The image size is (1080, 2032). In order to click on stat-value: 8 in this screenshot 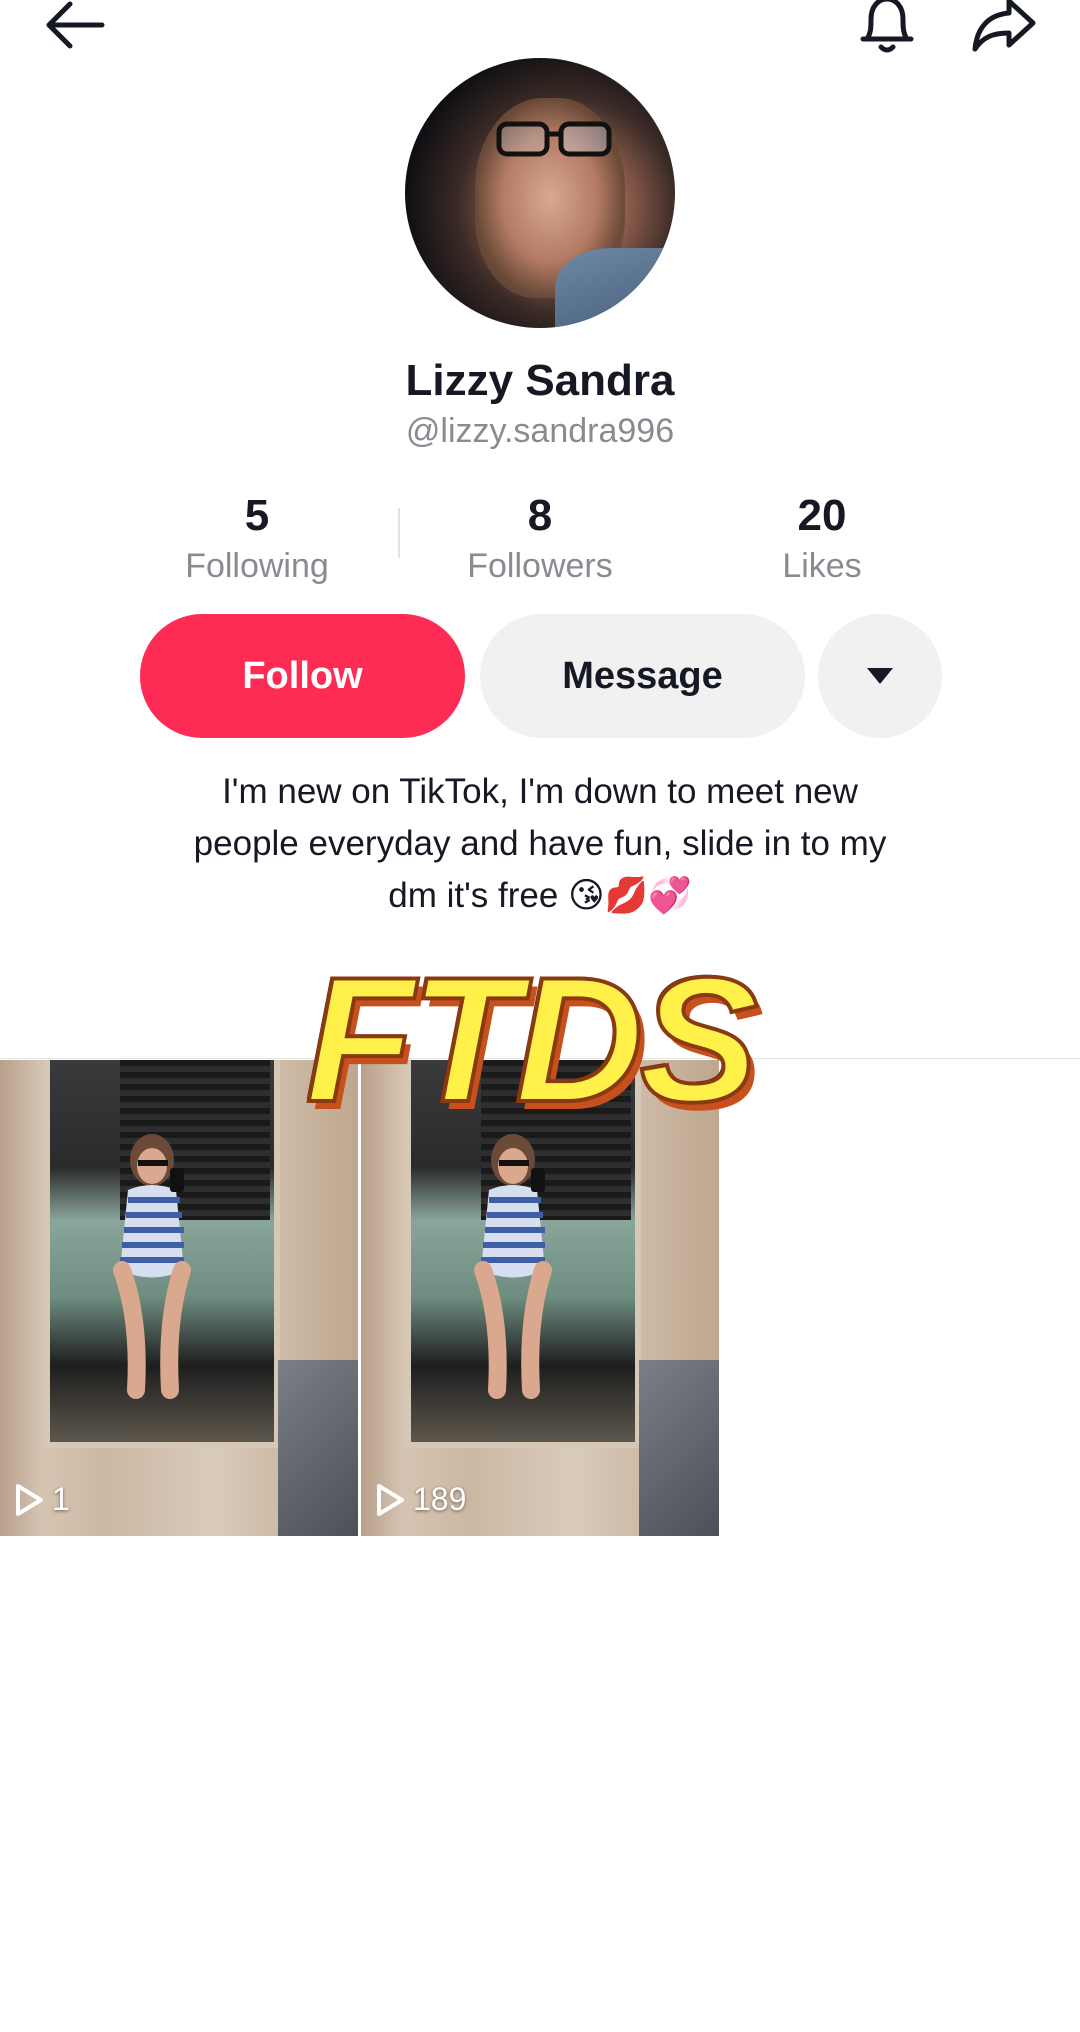, I will do `click(540, 515)`.